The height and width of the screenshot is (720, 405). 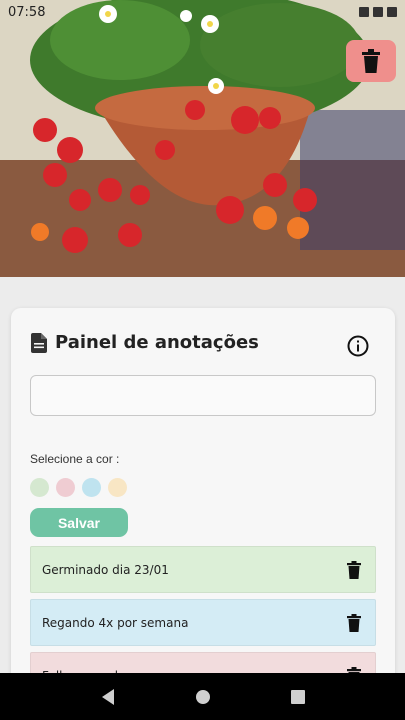 I want to click on info-button, so click(x=358, y=346).